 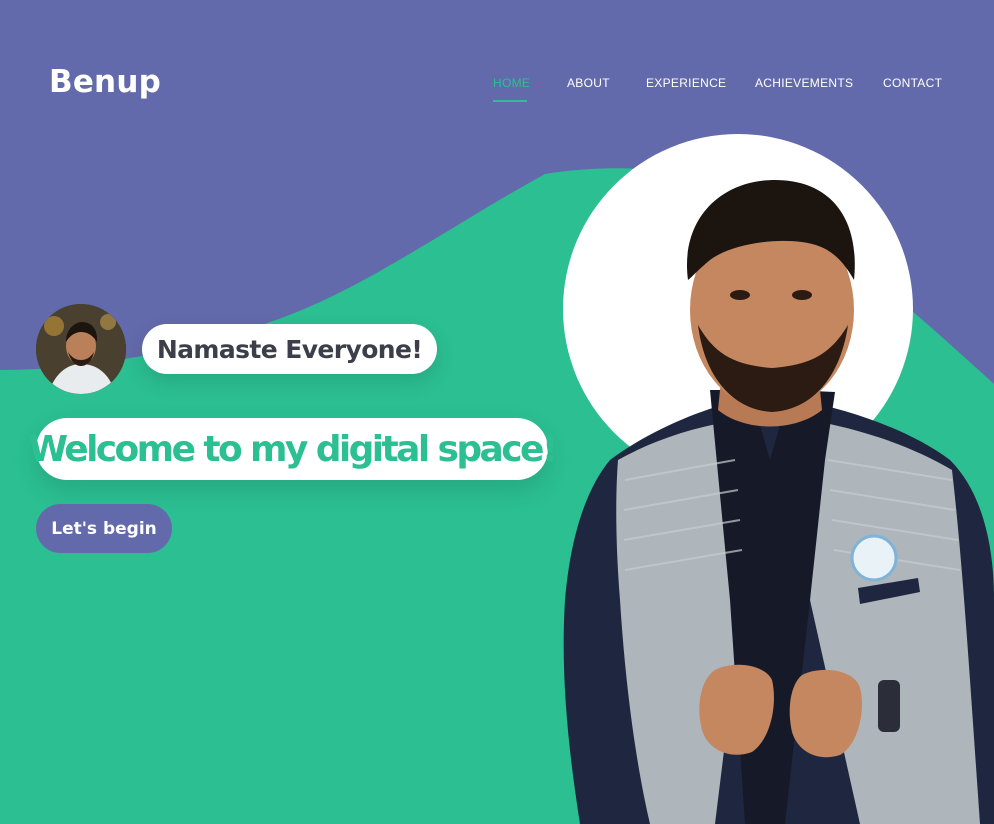 I want to click on active-nav-indicator, so click(x=510, y=101).